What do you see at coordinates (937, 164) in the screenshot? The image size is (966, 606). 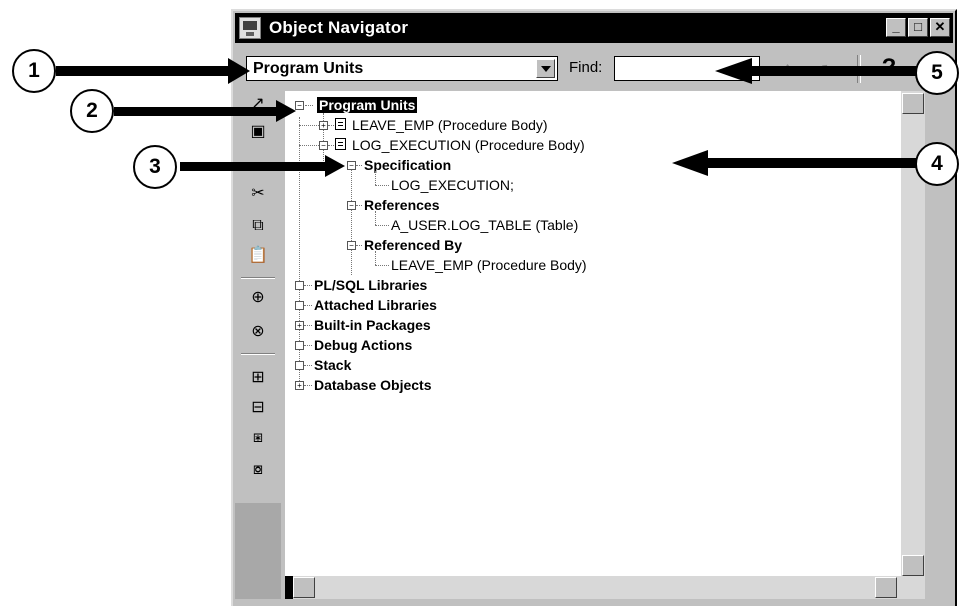 I see `callout-4: 4` at bounding box center [937, 164].